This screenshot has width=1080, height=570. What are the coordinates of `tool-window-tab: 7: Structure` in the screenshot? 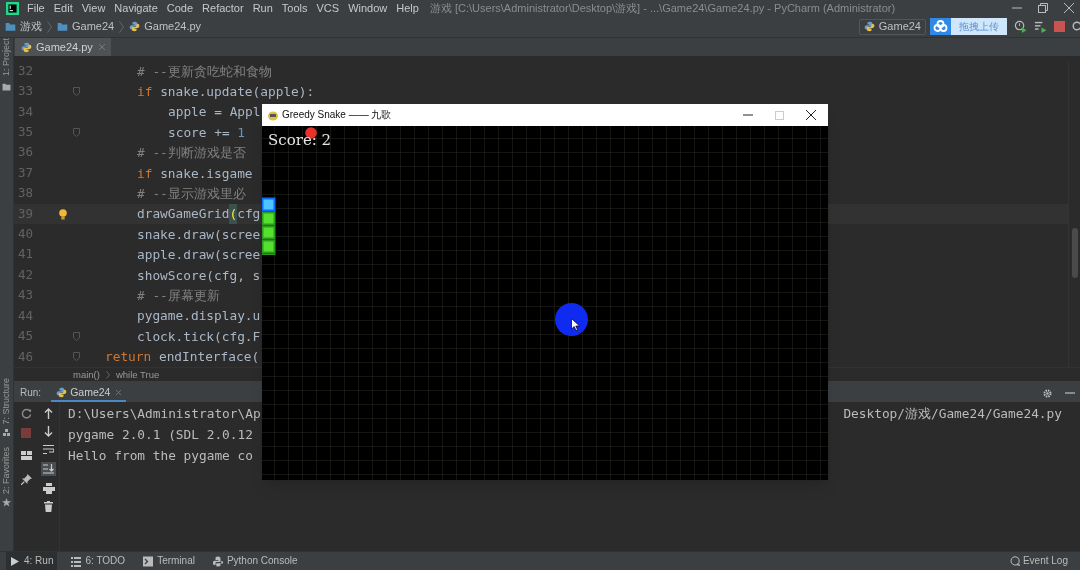 It's located at (6, 401).